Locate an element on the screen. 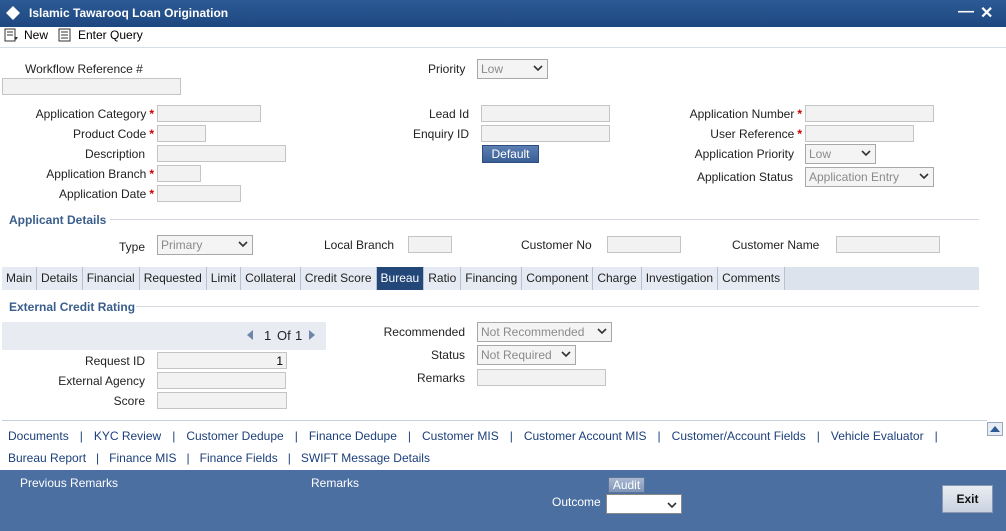 The width and height of the screenshot is (1006, 531). type-value: Primary is located at coordinates (182, 245).